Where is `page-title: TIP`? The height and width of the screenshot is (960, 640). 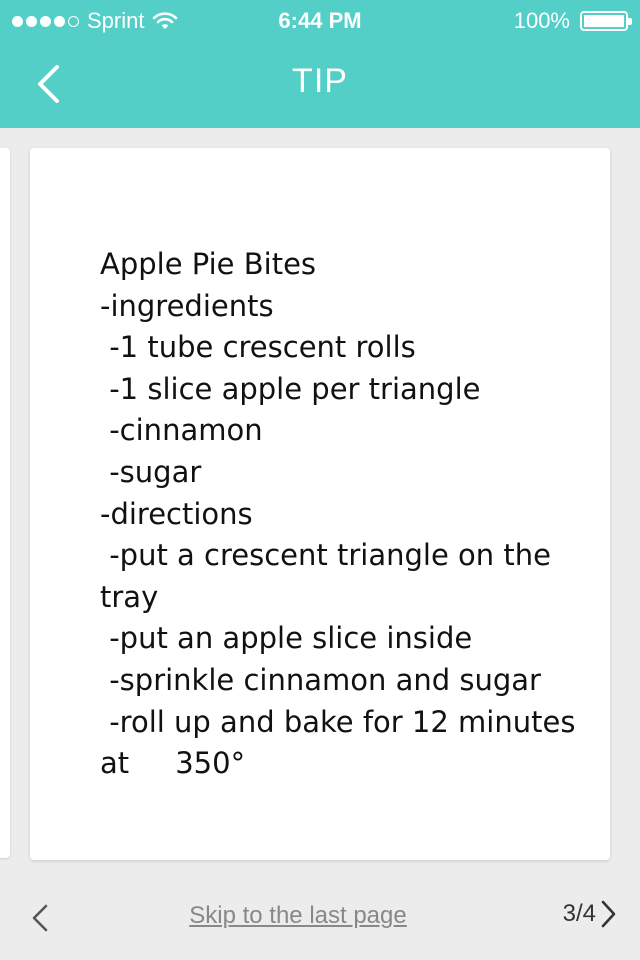 page-title: TIP is located at coordinates (320, 81).